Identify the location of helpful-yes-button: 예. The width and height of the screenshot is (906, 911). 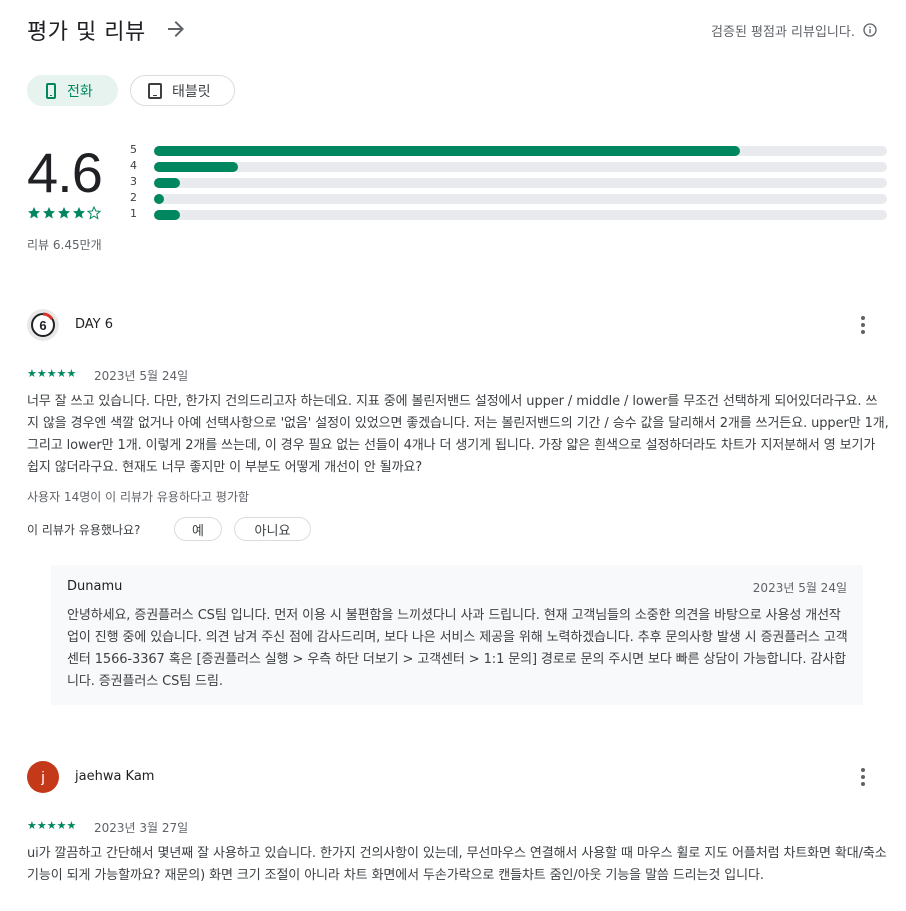
(198, 529).